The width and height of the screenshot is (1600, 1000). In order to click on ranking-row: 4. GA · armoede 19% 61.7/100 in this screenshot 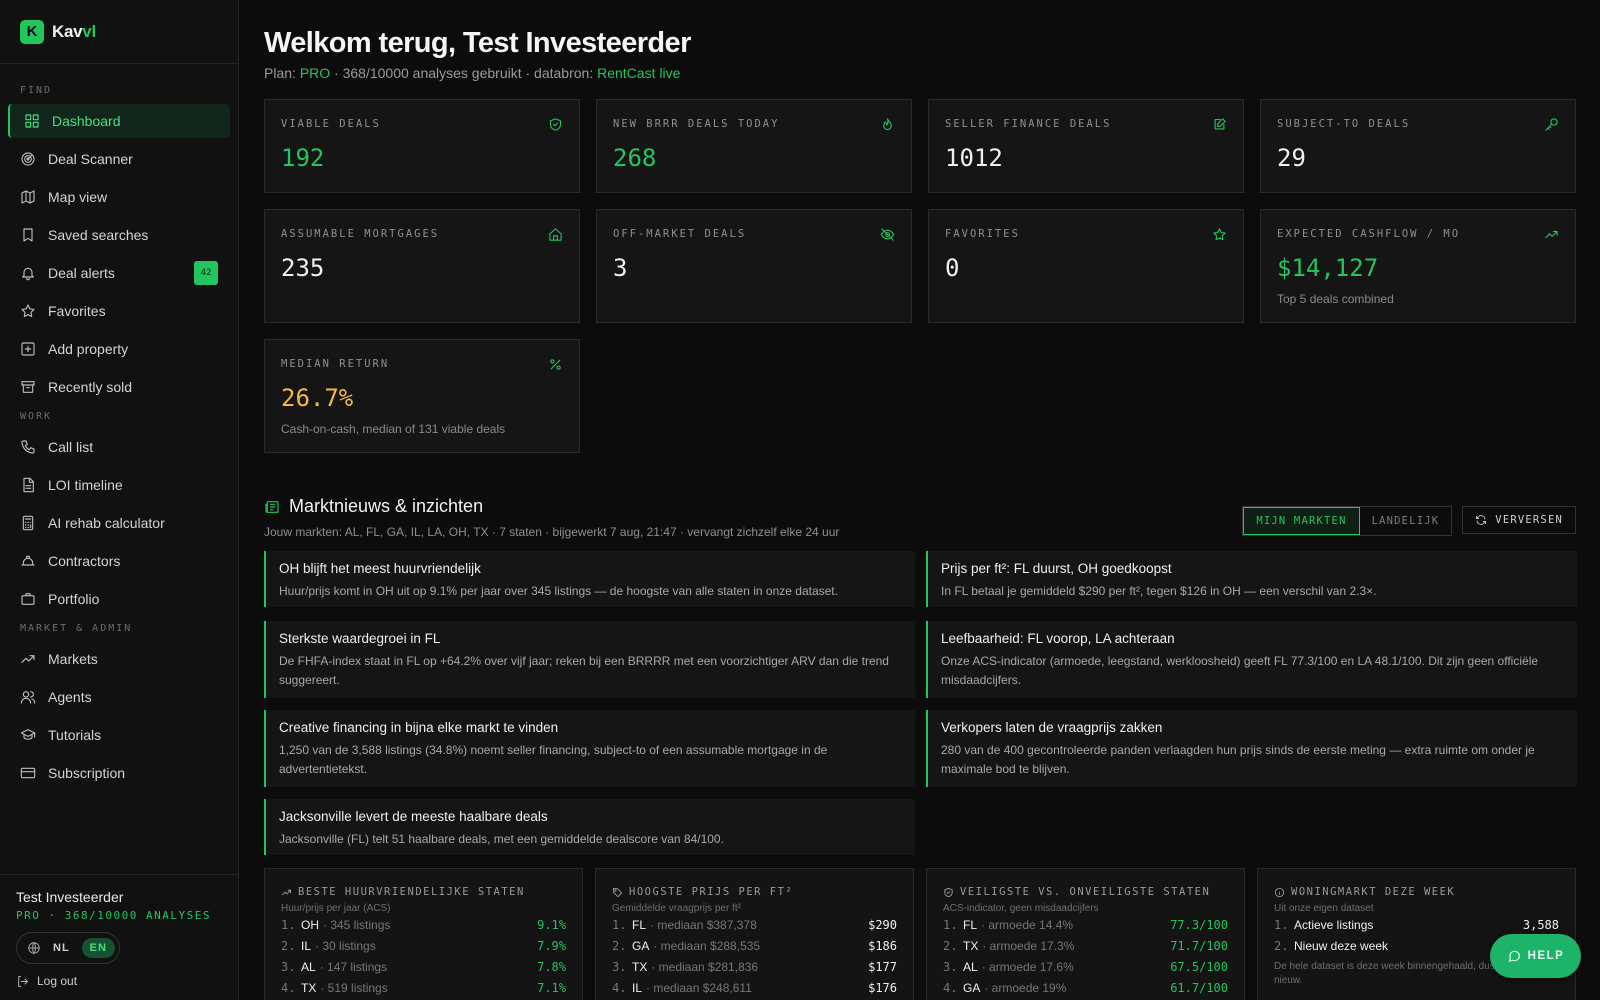, I will do `click(1085, 987)`.